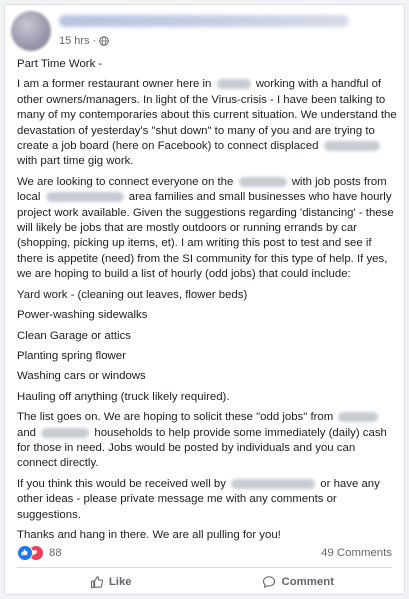 The image size is (409, 599). Describe the element at coordinates (114, 84) in the screenshot. I see `text-segment: I am a former restaurant owner here in` at that location.